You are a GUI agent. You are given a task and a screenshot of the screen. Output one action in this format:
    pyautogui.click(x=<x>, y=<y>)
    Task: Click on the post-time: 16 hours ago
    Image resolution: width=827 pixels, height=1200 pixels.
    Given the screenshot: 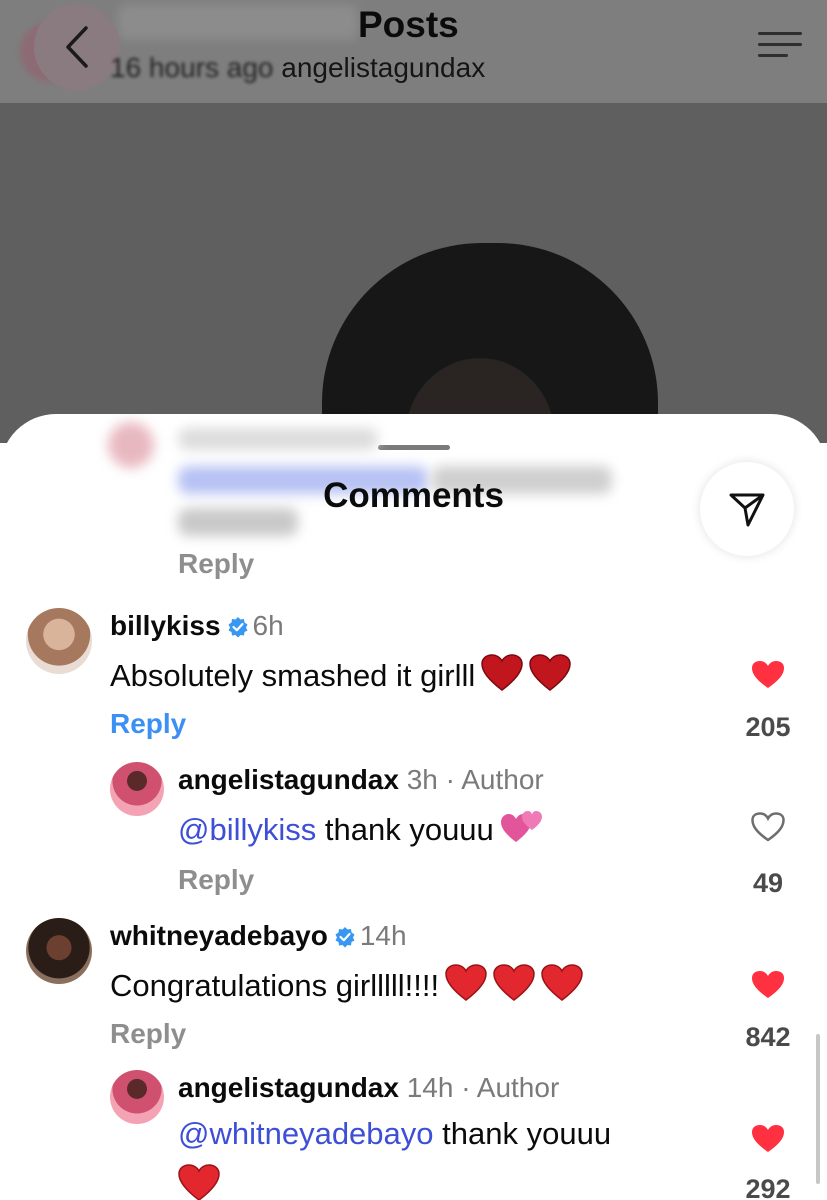 What is the action you would take?
    pyautogui.click(x=192, y=67)
    